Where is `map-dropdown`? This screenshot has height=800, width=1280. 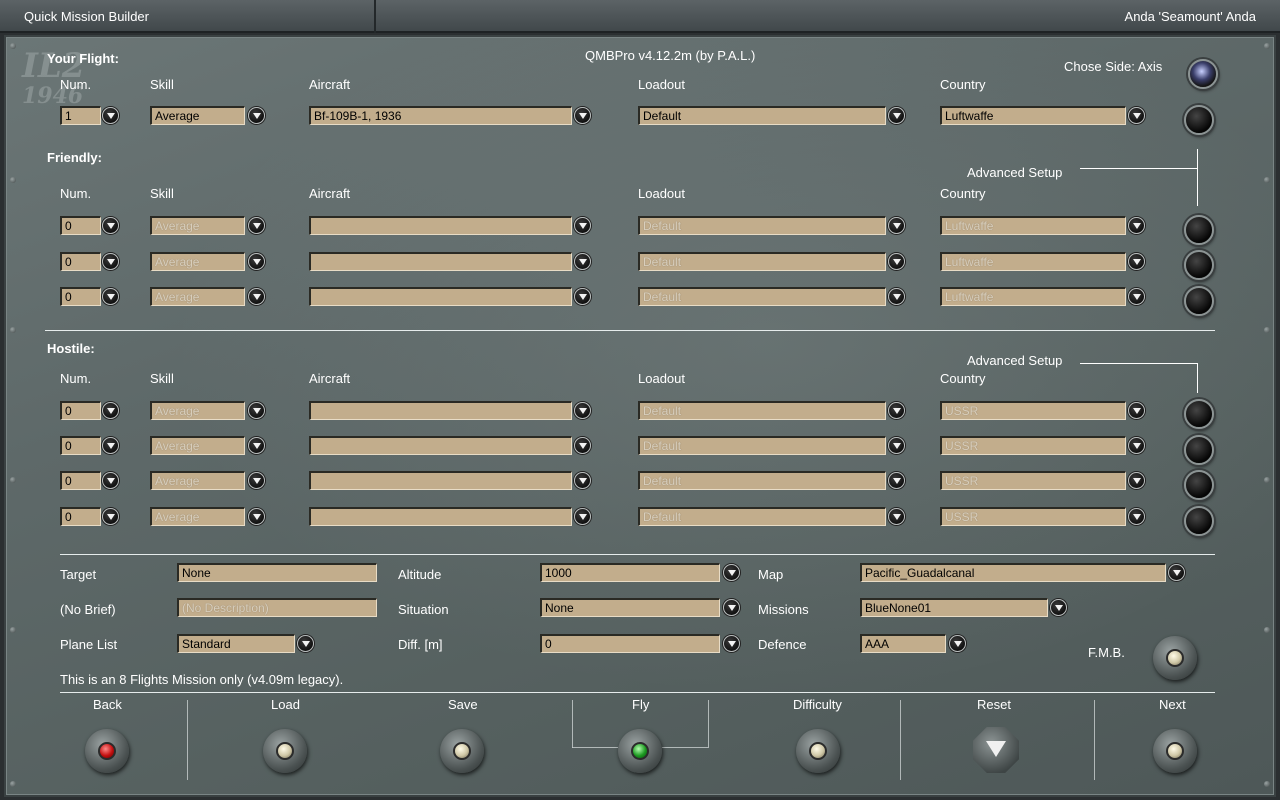
map-dropdown is located at coordinates (1176, 572).